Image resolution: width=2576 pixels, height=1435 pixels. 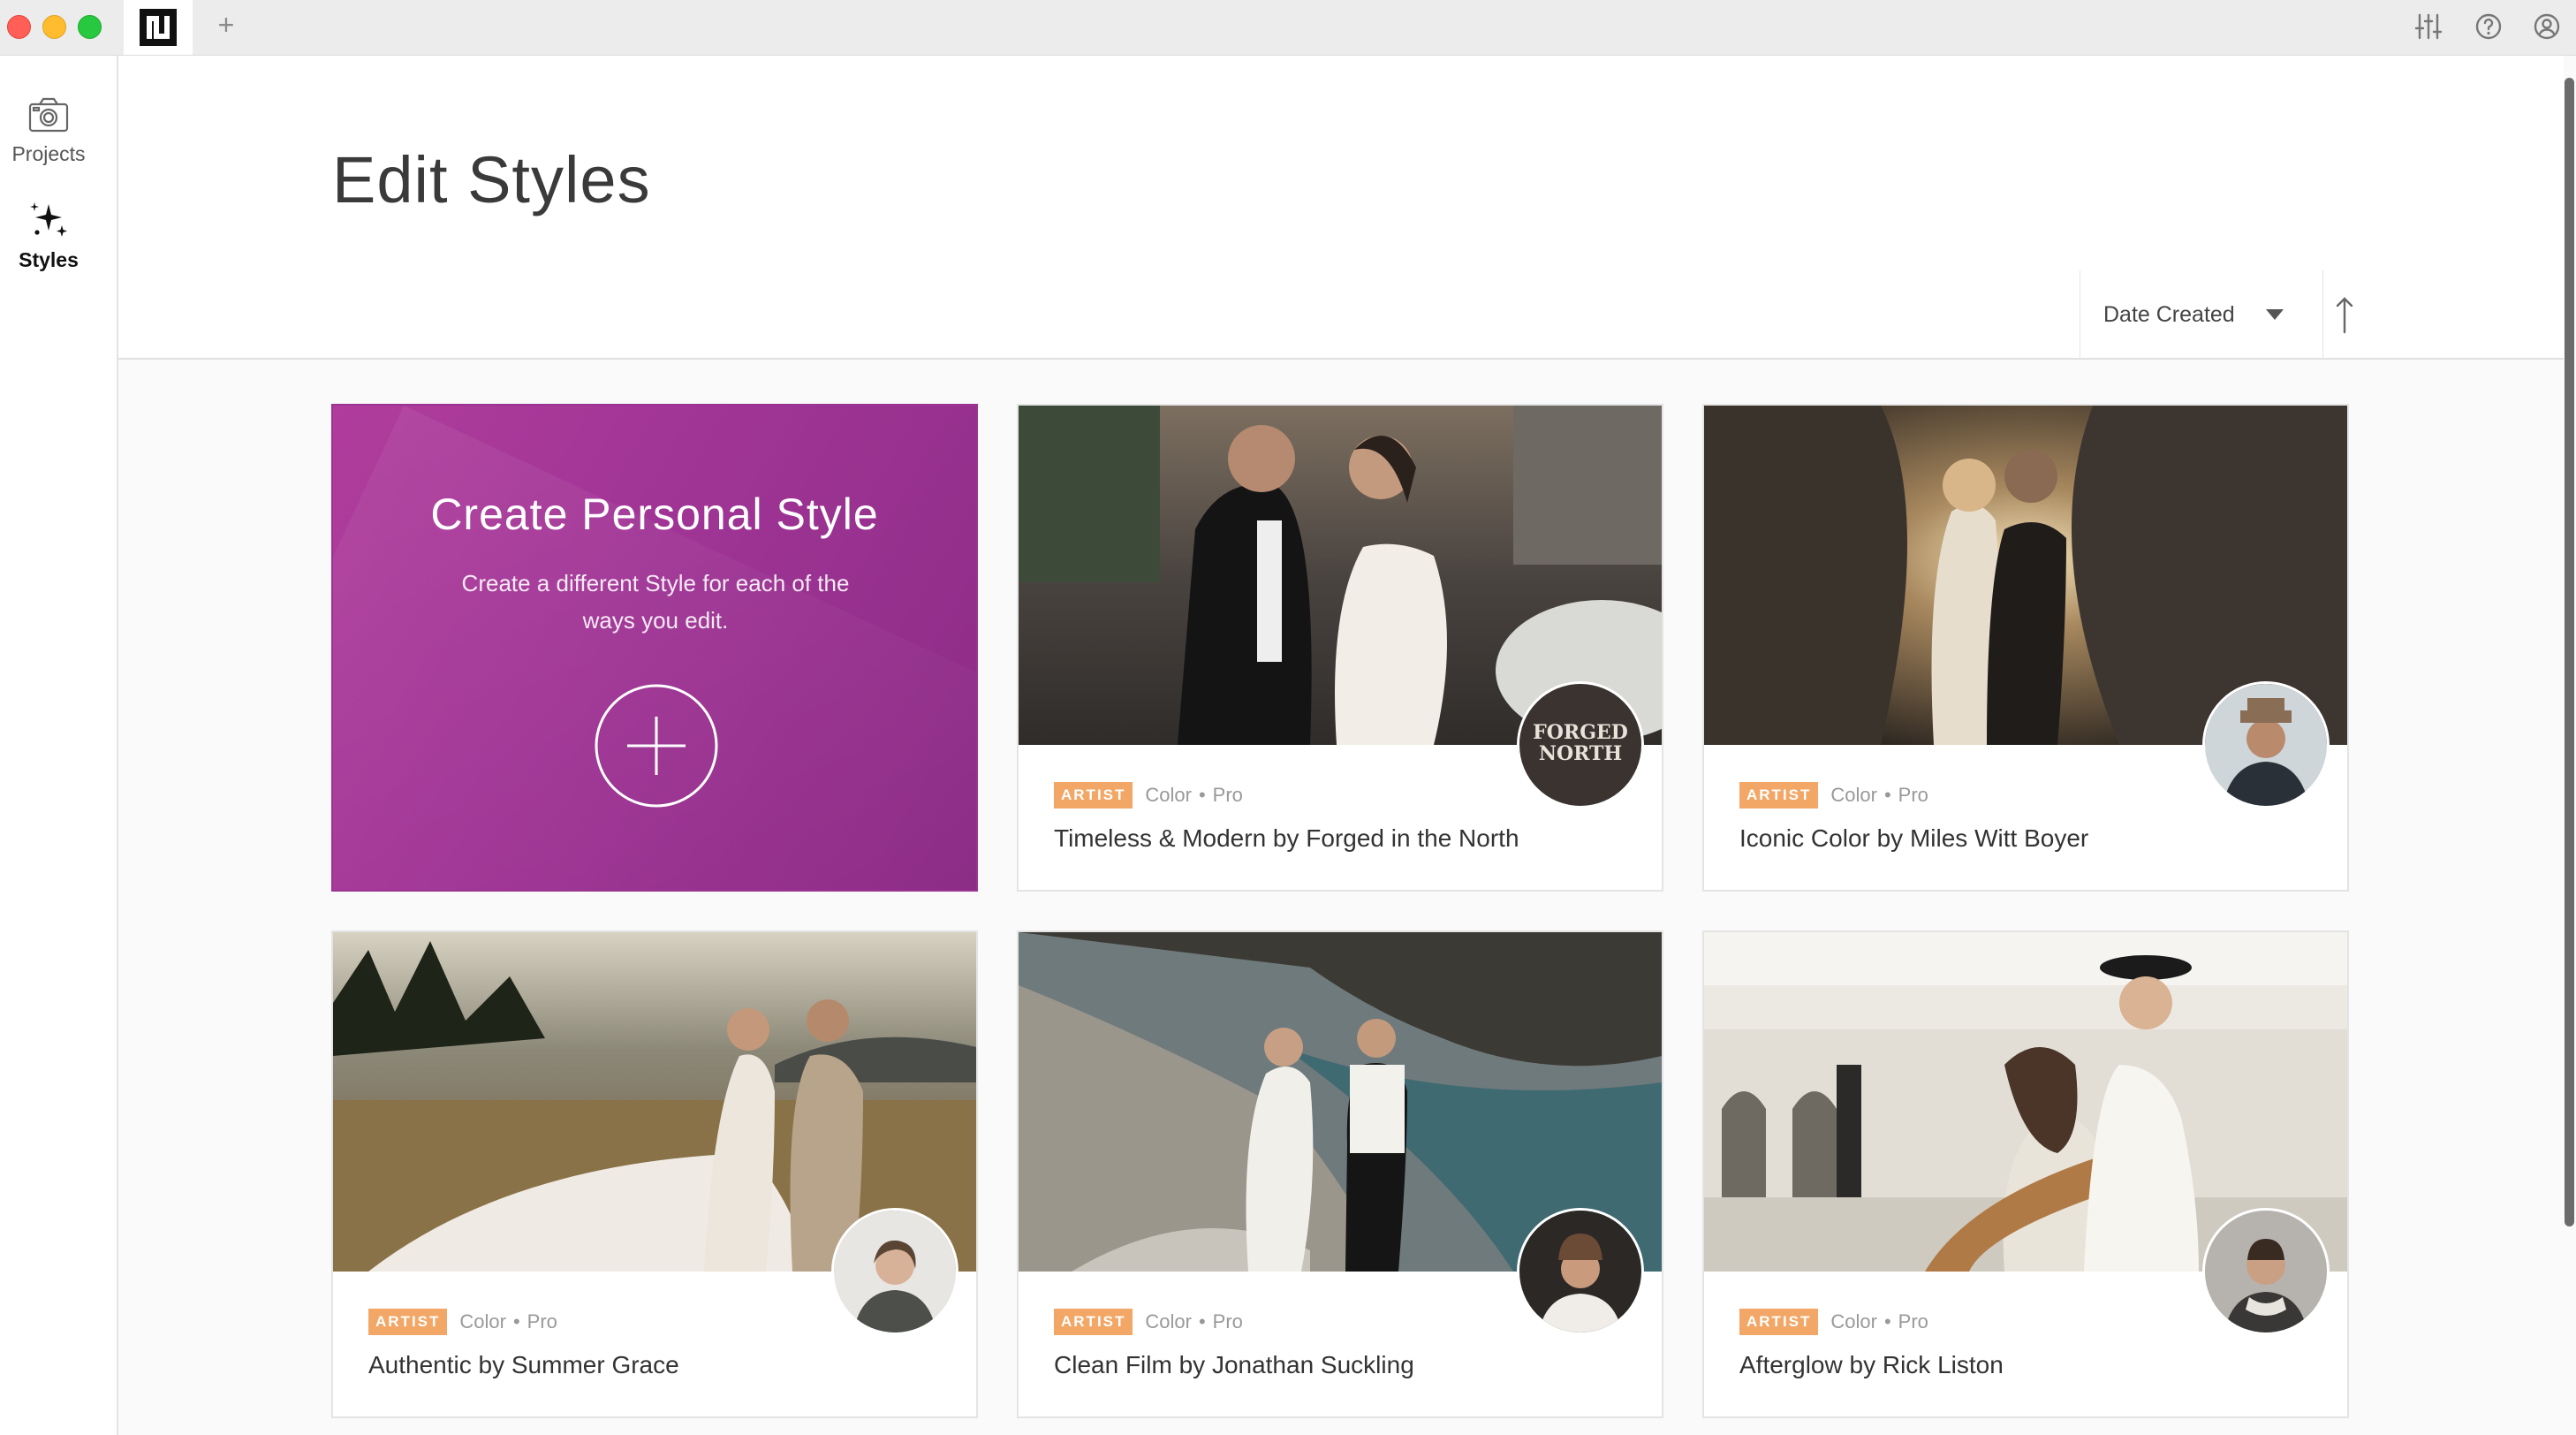 I want to click on style-title: Afterglow by Rick Liston, so click(x=1872, y=1364).